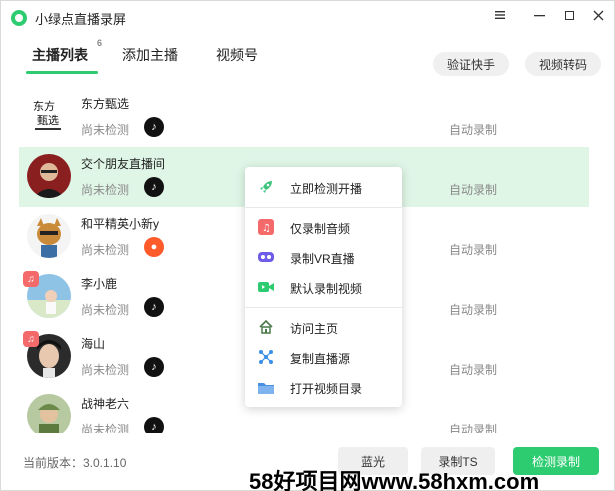 Image resolution: width=615 pixels, height=491 pixels. I want to click on tab-video-account: 视频号, so click(237, 55).